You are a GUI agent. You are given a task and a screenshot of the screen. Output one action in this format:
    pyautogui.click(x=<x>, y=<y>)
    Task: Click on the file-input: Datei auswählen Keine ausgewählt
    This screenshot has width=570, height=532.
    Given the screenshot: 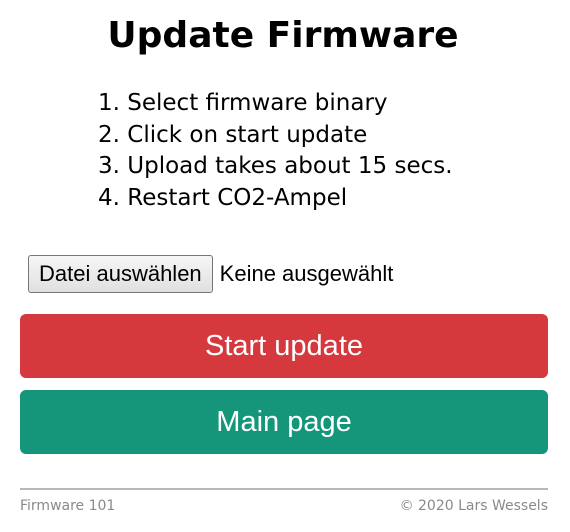 What is the action you would take?
    pyautogui.click(x=210, y=274)
    